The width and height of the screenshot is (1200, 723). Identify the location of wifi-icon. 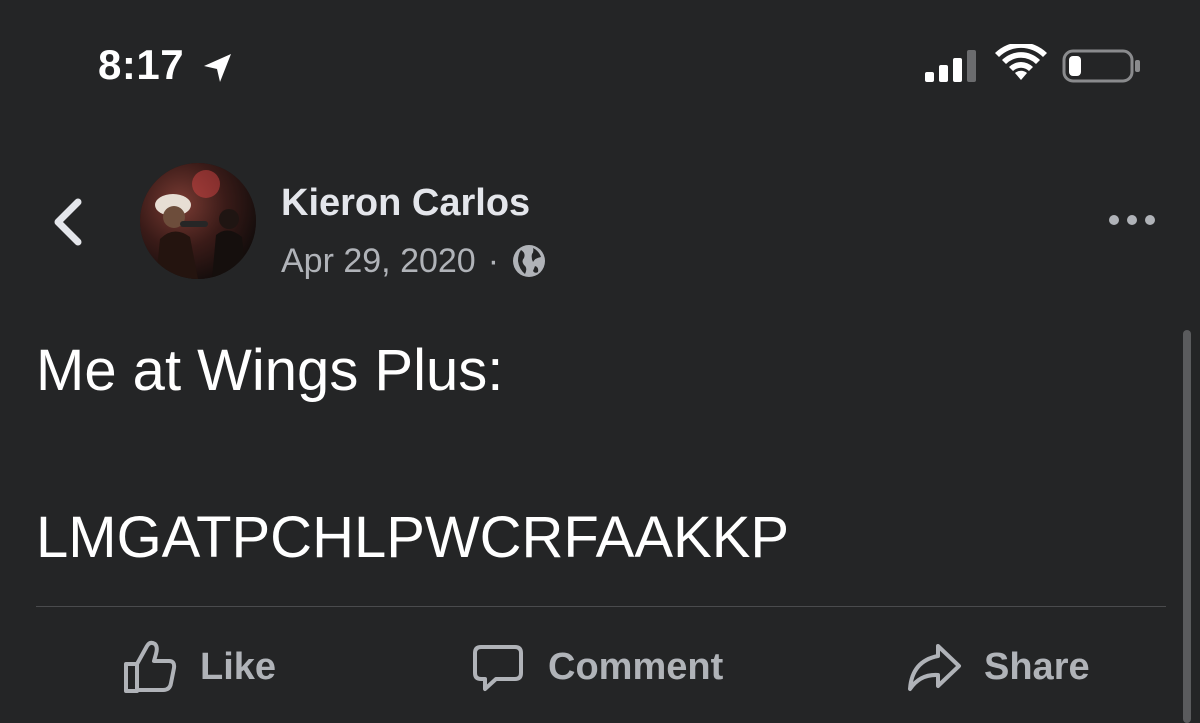
(1021, 62).